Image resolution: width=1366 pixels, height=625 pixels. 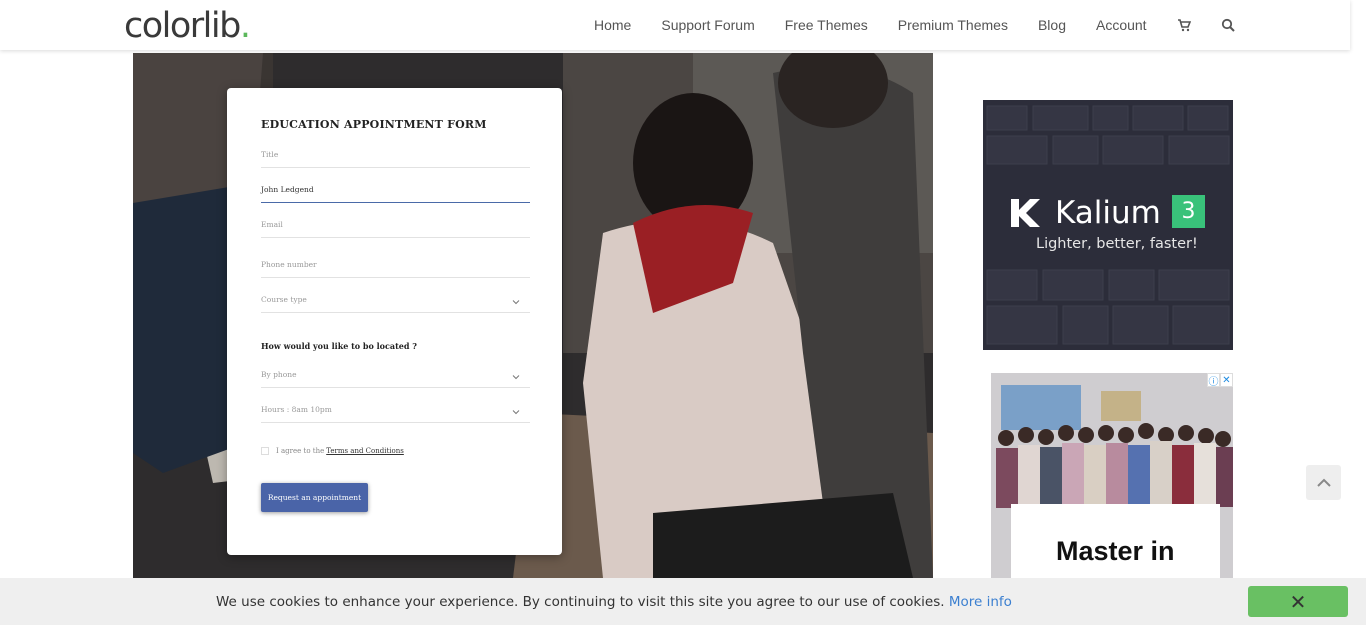 What do you see at coordinates (707, 25) in the screenshot?
I see `nav-support-forum: Support Forum` at bounding box center [707, 25].